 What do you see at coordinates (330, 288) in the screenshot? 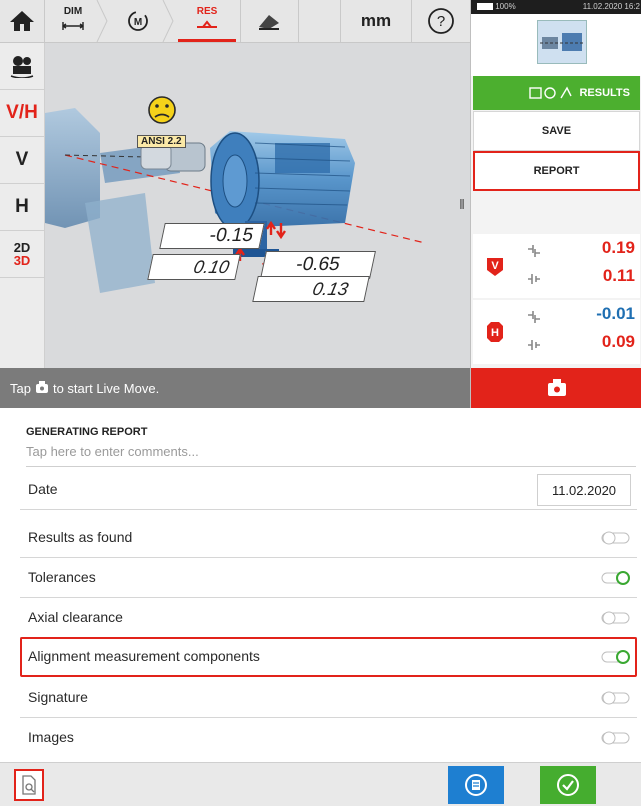
I see `horizontal-back-foot-text: 0.13` at bounding box center [330, 288].